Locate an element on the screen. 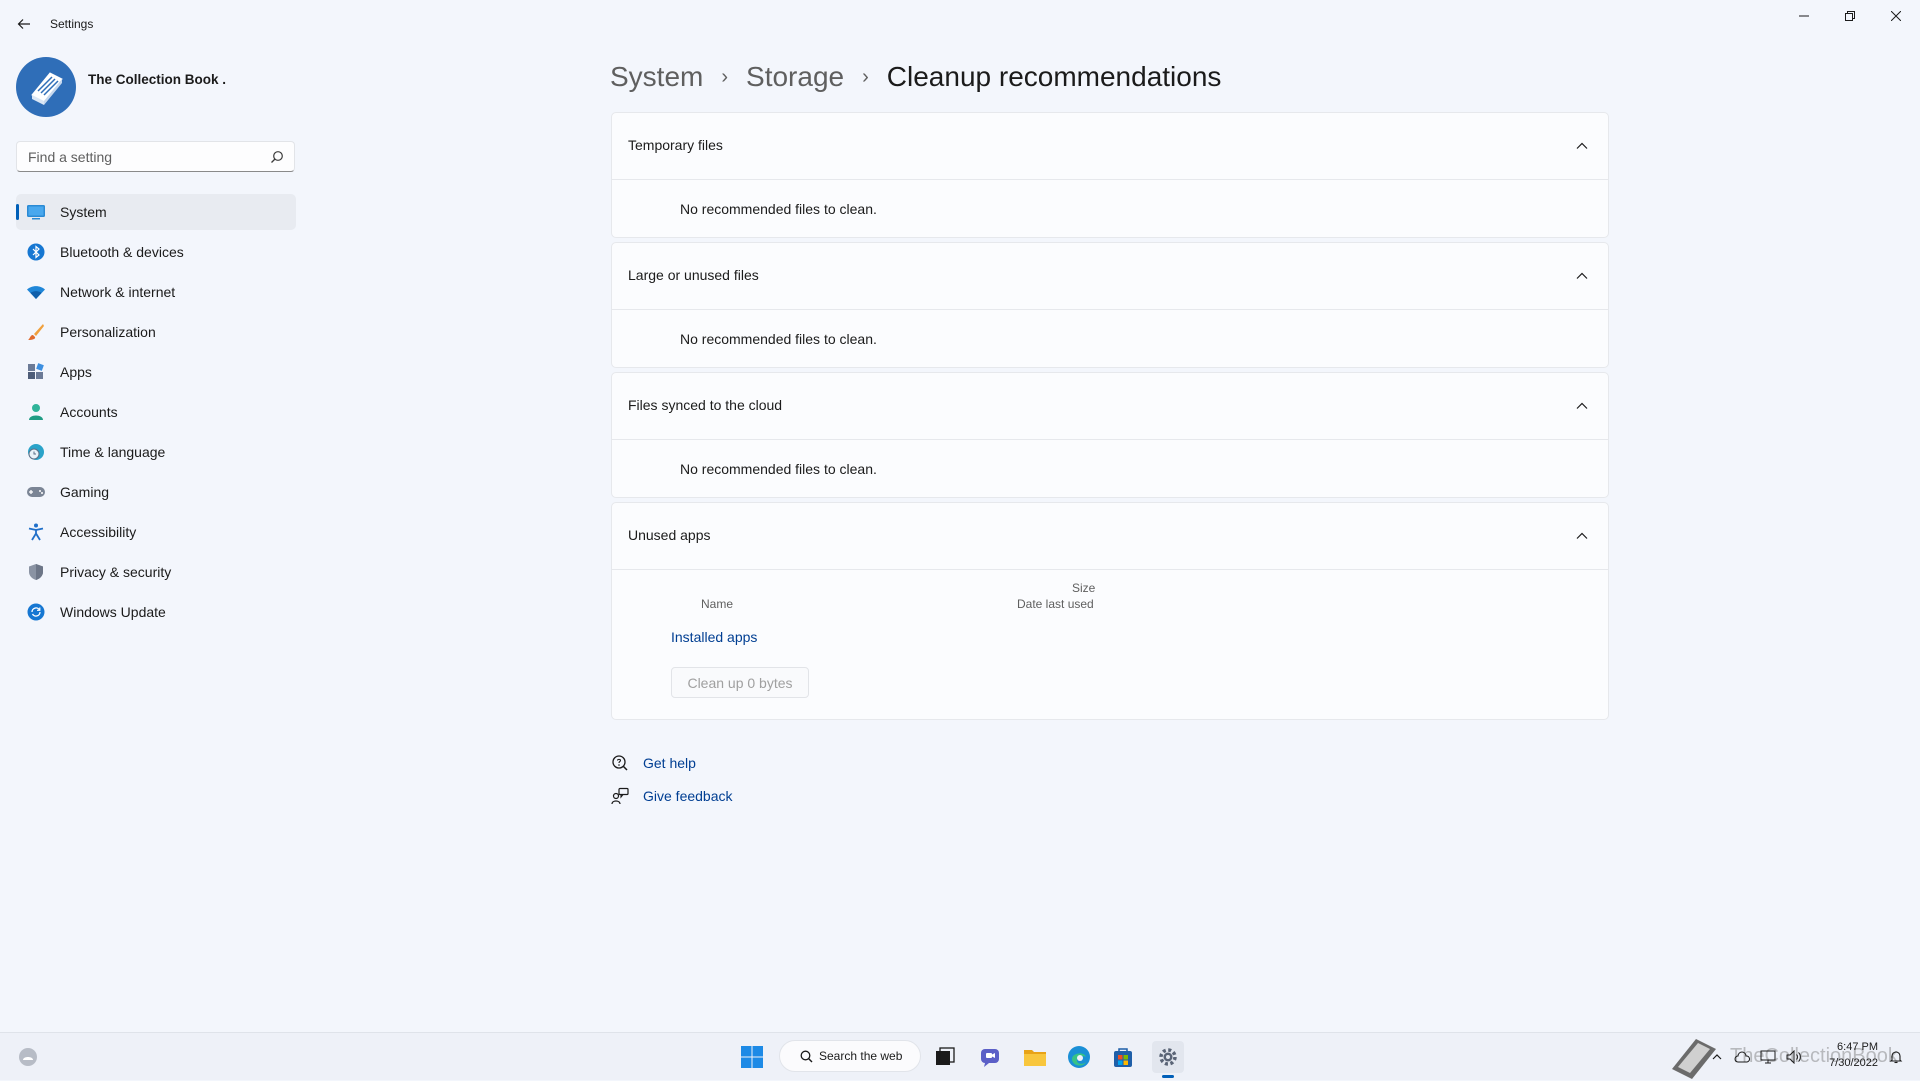 The height and width of the screenshot is (1081, 1920). sidebar-item-gaming: Gaming is located at coordinates (156, 492).